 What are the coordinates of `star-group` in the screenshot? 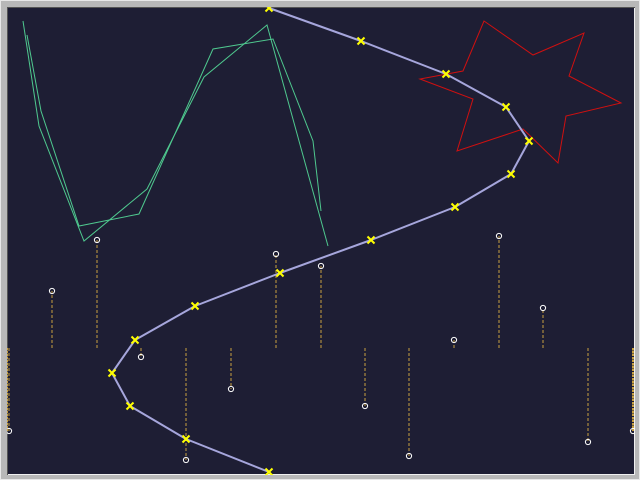 It's located at (520, 92).